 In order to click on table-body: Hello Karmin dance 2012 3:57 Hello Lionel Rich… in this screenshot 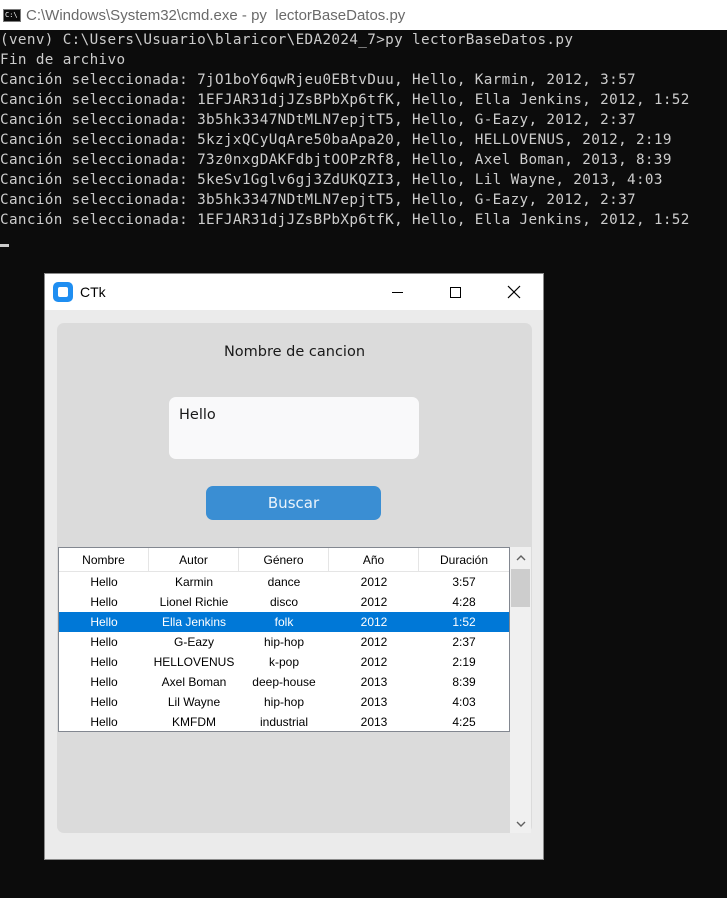, I will do `click(284, 652)`.